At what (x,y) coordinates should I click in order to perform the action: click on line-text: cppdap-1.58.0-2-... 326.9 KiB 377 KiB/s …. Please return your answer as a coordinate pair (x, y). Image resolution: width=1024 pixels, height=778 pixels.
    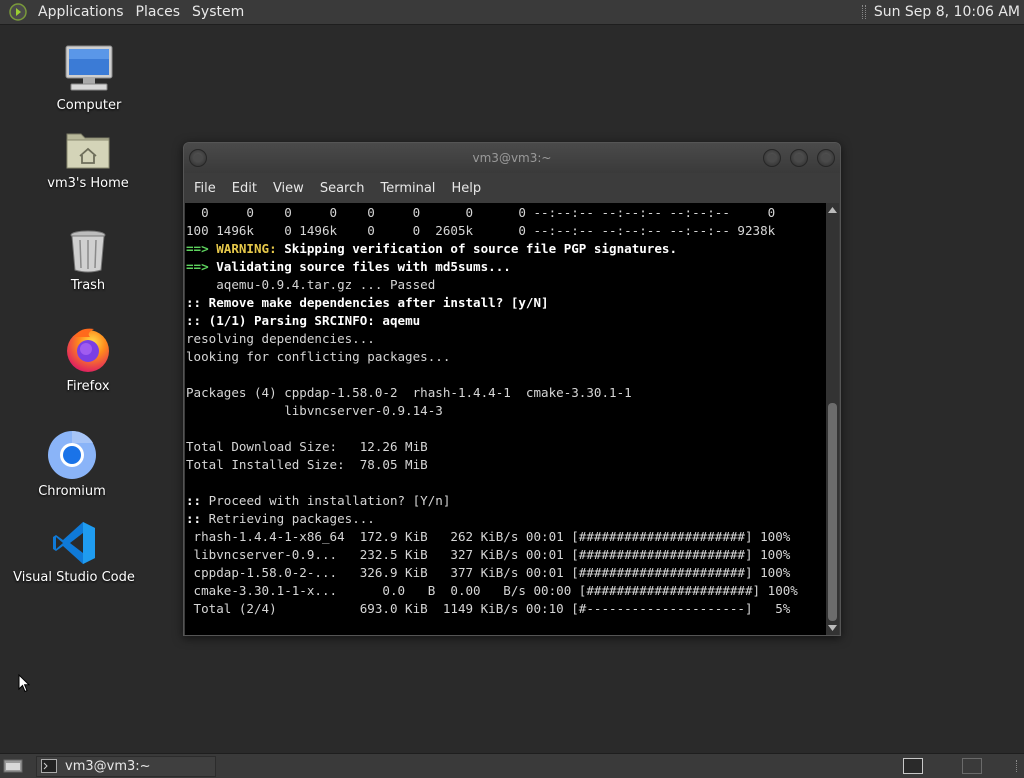
    Looking at the image, I should click on (488, 572).